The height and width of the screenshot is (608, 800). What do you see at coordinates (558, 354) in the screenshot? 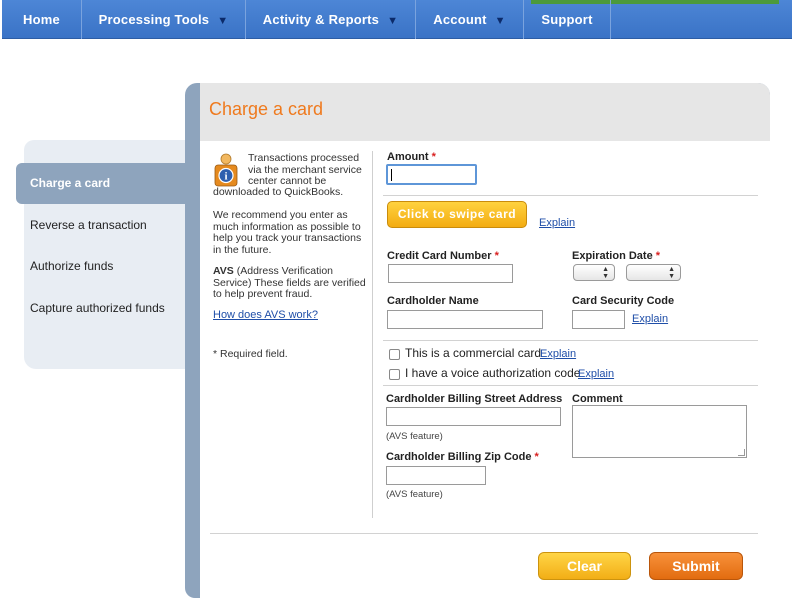
I see `commercial-explain-link: Explain` at bounding box center [558, 354].